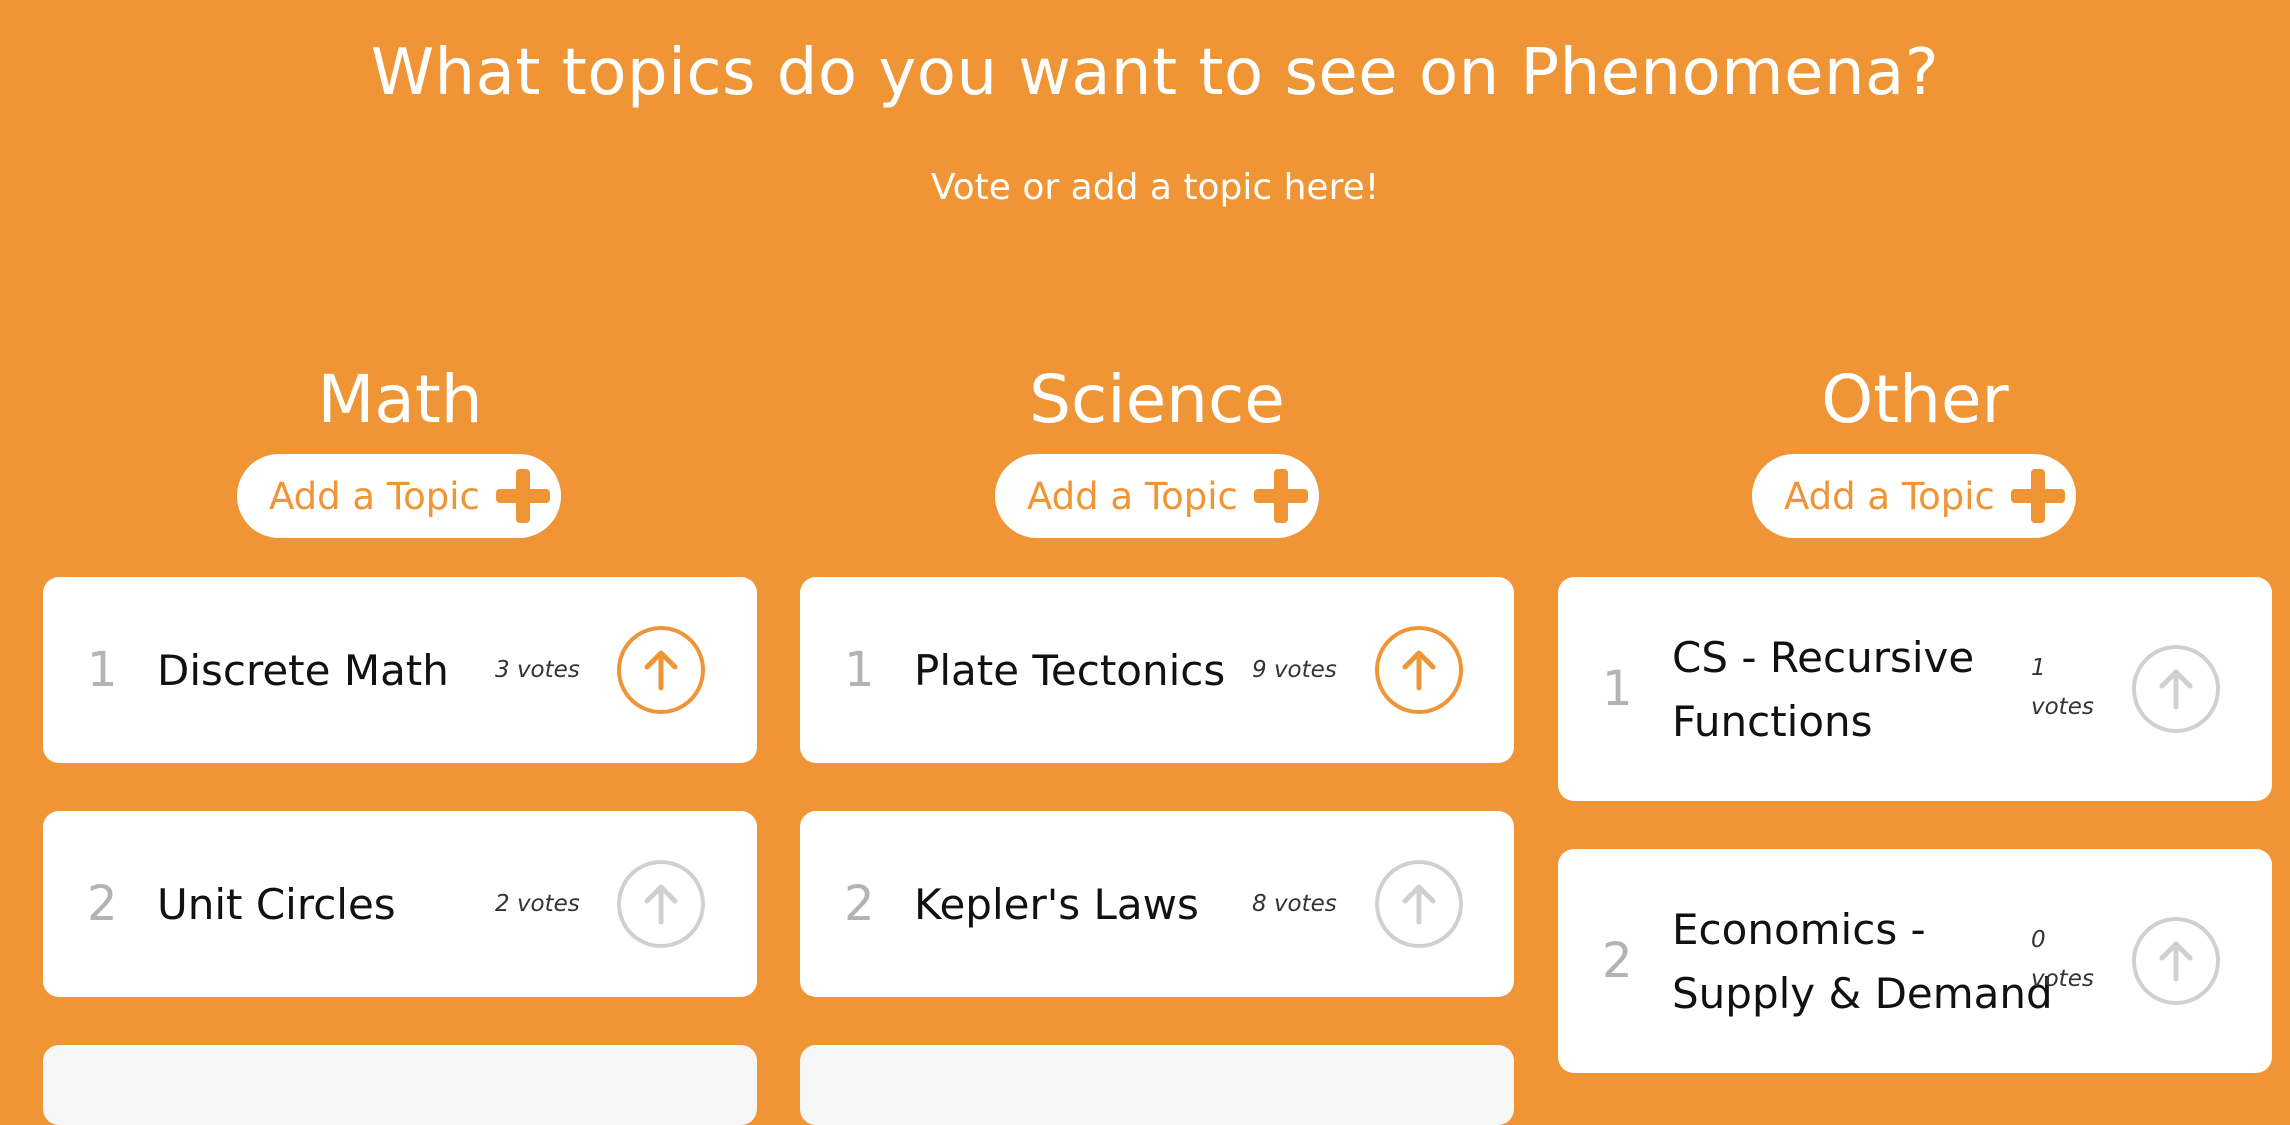 Image resolution: width=2290 pixels, height=1125 pixels. What do you see at coordinates (537, 904) in the screenshot?
I see `vote-count: 2 votes` at bounding box center [537, 904].